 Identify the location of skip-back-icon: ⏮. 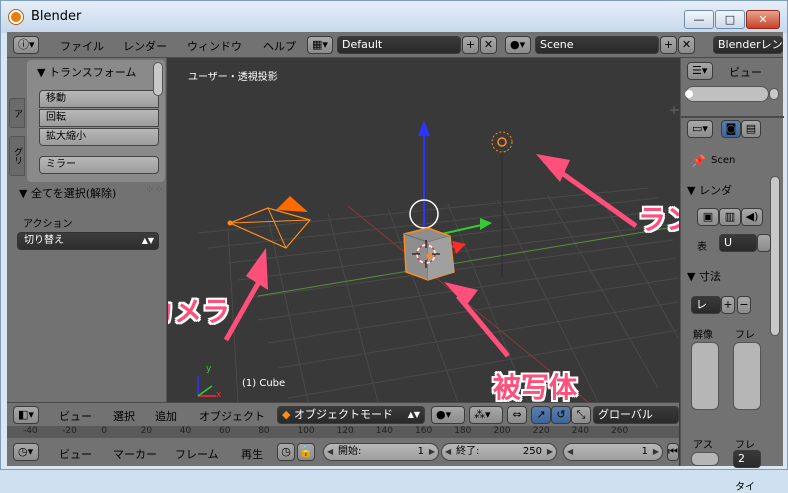
(673, 451).